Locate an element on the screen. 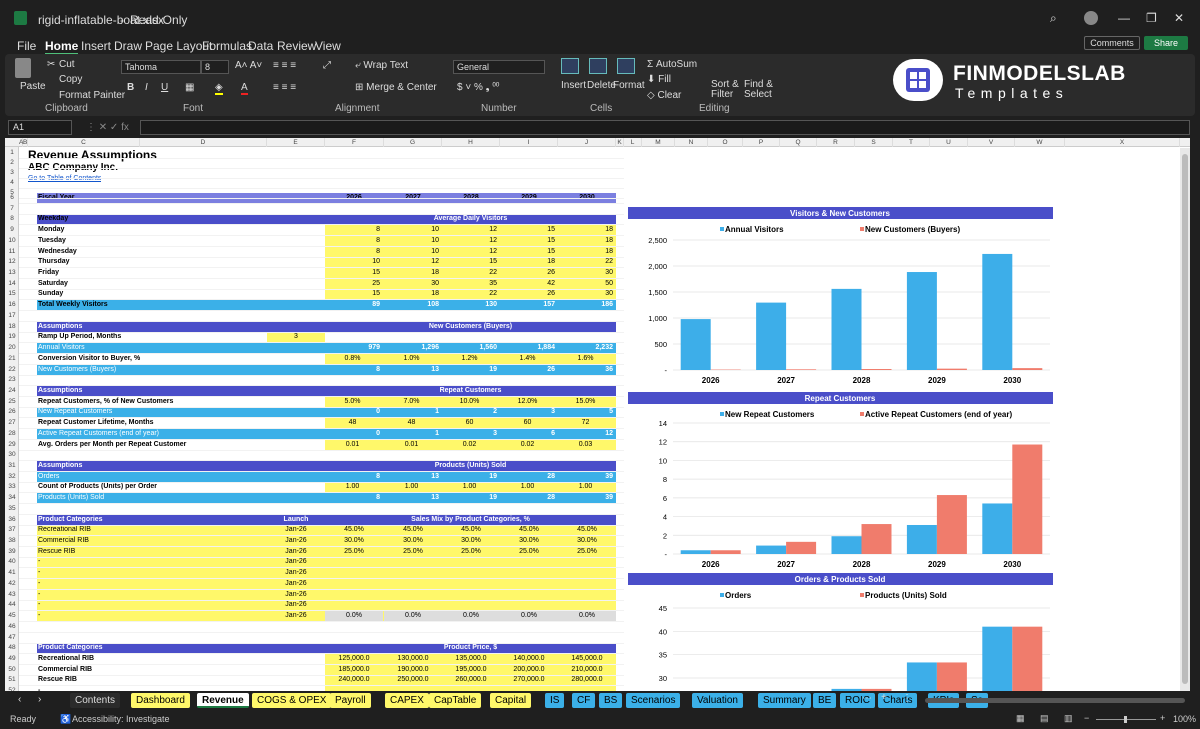 This screenshot has width=1200, height=729. insert-button: Insert is located at coordinates (573, 85).